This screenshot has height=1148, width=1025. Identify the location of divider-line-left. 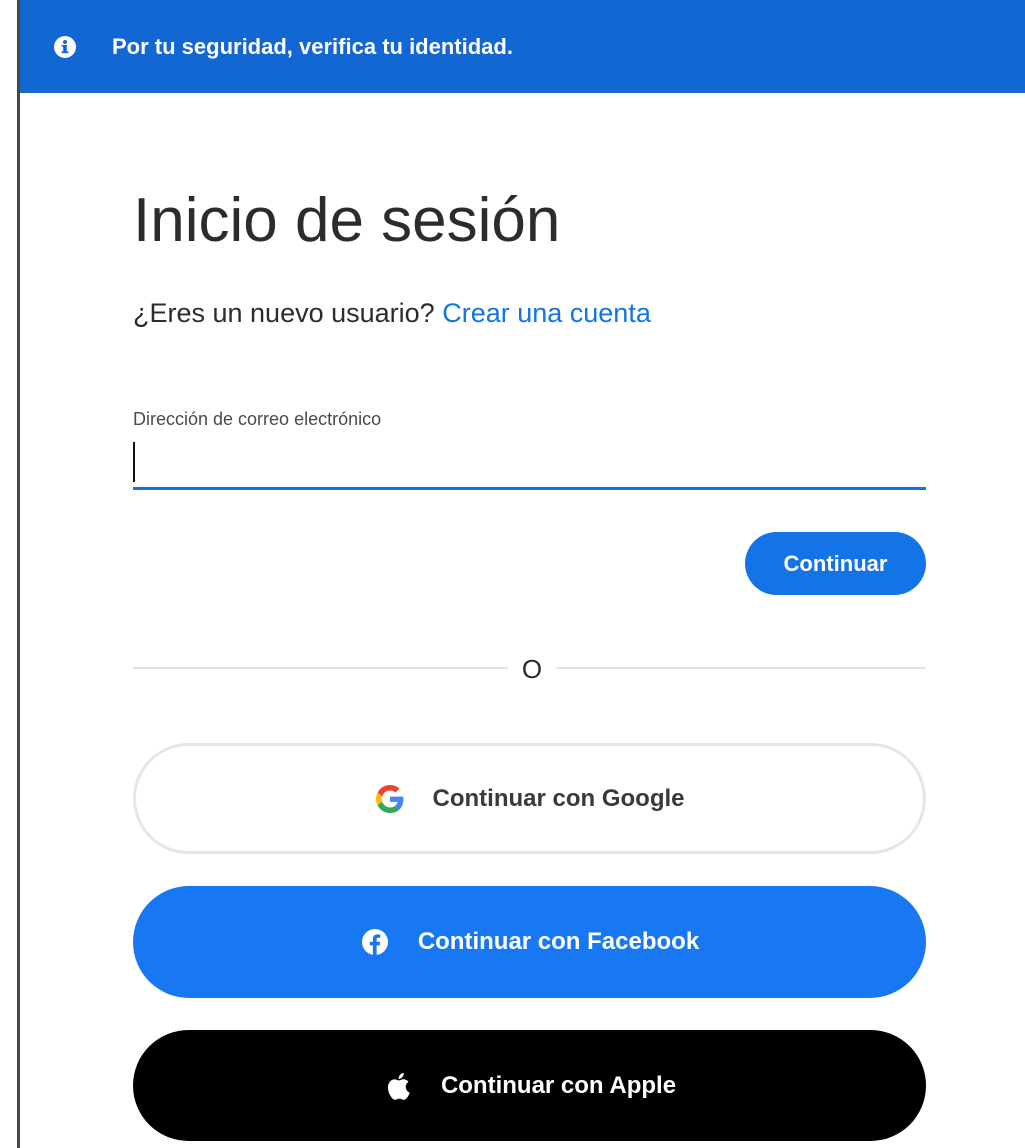
(320, 668).